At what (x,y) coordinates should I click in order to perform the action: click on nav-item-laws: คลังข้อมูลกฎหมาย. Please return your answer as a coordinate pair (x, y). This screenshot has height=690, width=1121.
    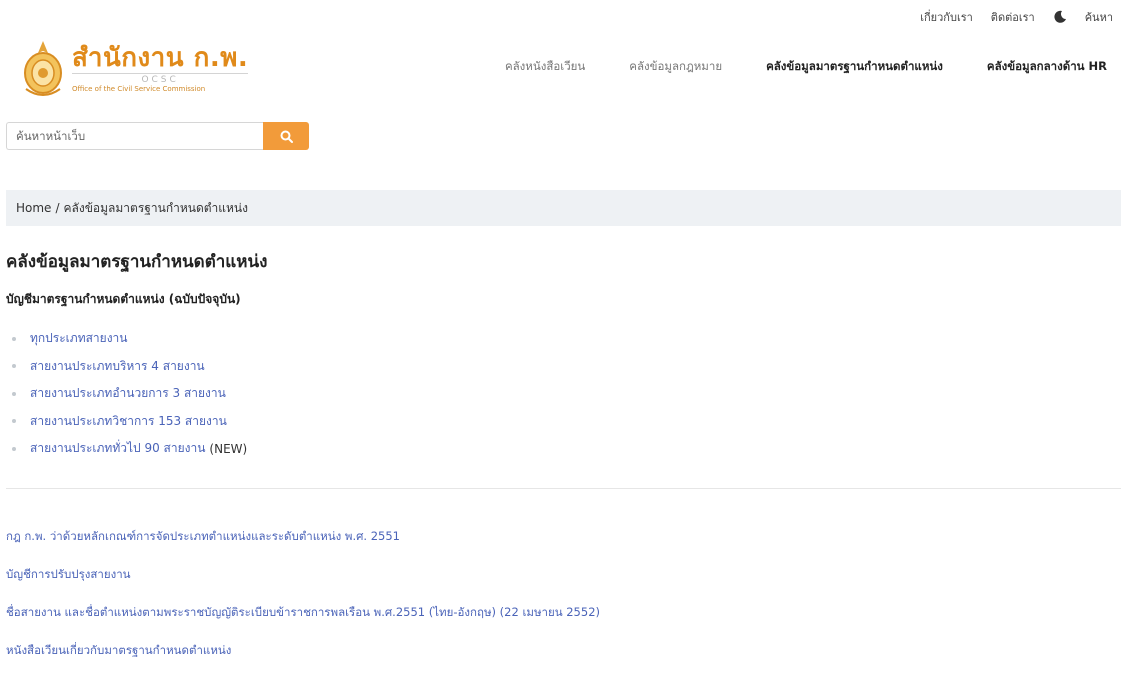
    Looking at the image, I should click on (675, 67).